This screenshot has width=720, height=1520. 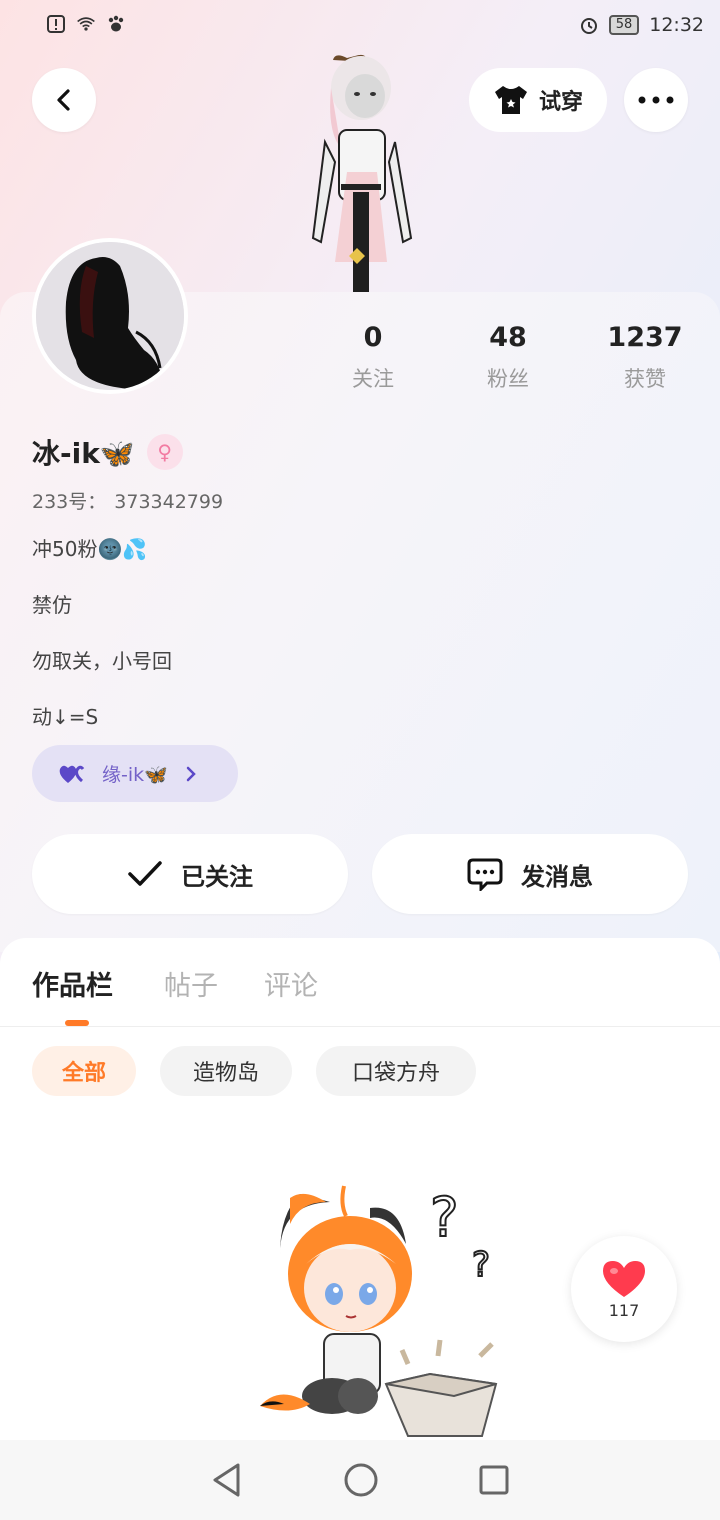 I want to click on alarm-icon, so click(x=588, y=26).